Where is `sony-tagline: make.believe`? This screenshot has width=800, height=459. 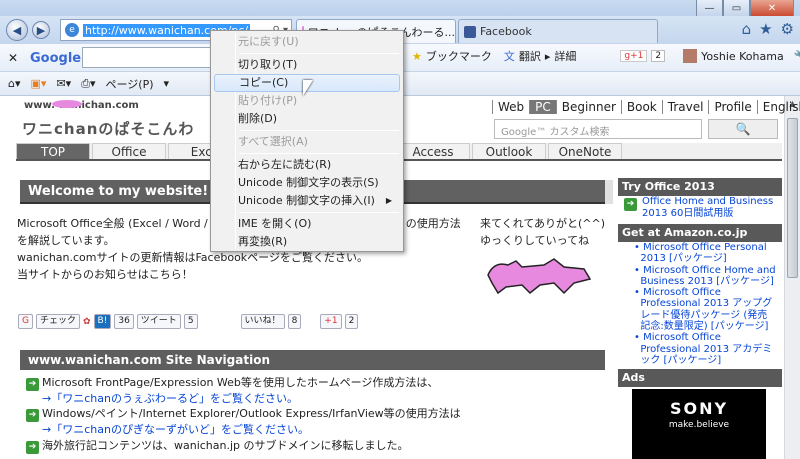
sony-tagline: make.believe is located at coordinates (699, 425).